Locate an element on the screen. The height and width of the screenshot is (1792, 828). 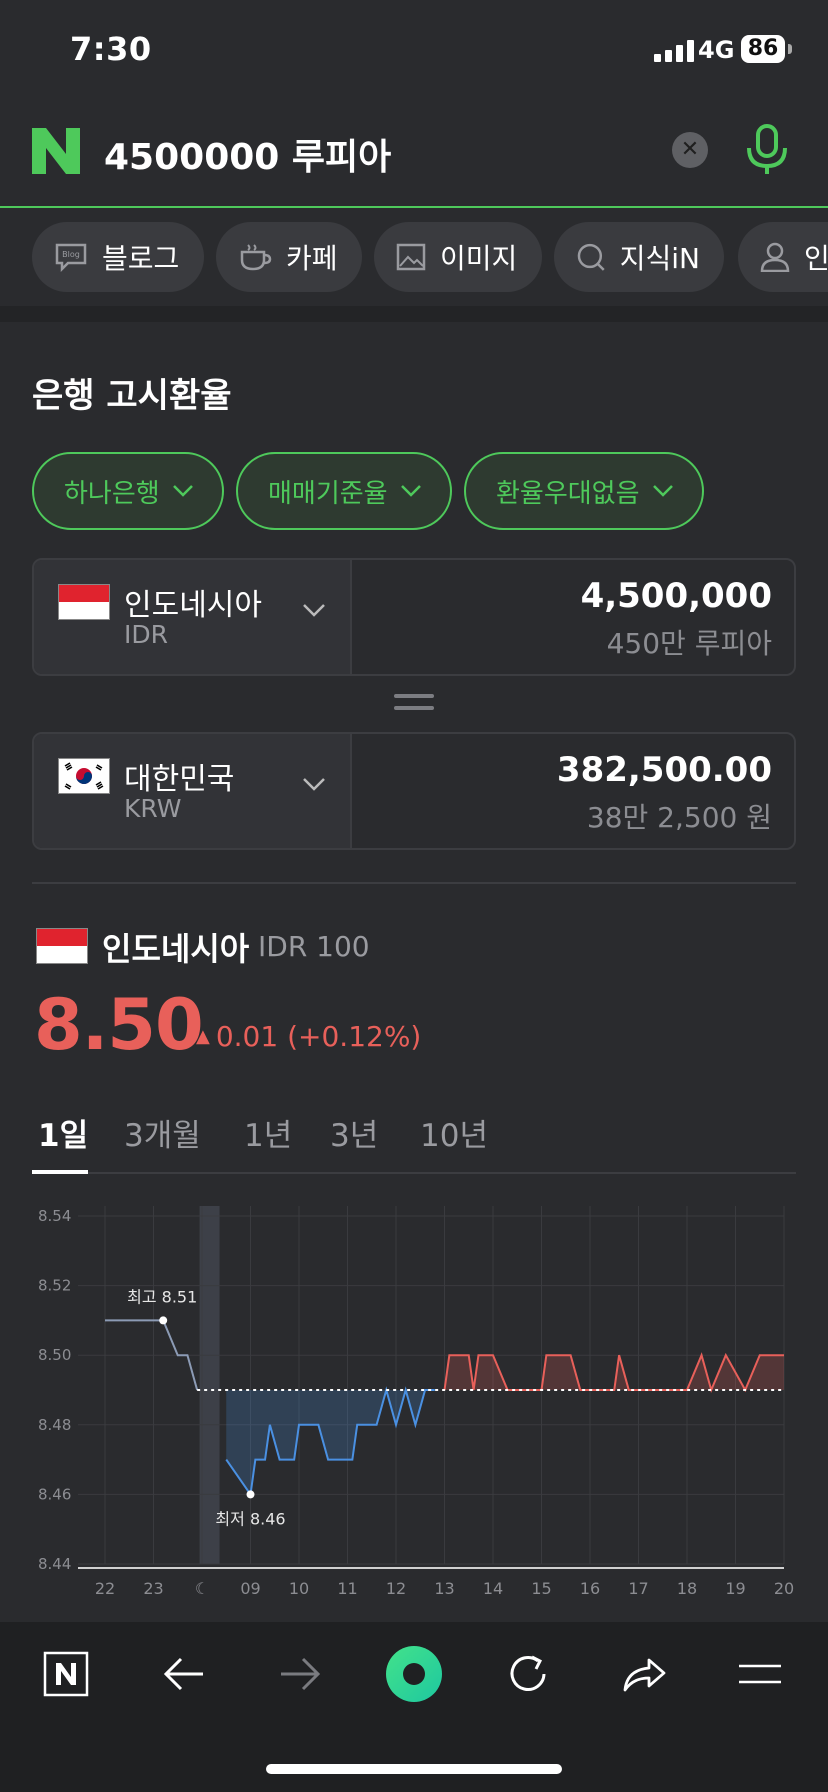
rate-unit: IDR 100 is located at coordinates (314, 946).